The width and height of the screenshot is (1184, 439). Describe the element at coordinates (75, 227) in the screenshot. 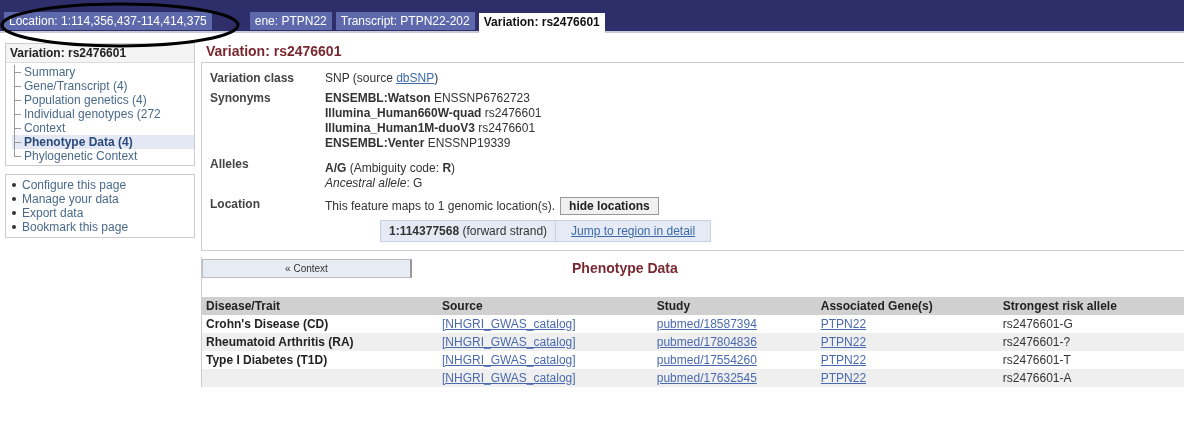

I see `action-link: Bookmark this page` at that location.